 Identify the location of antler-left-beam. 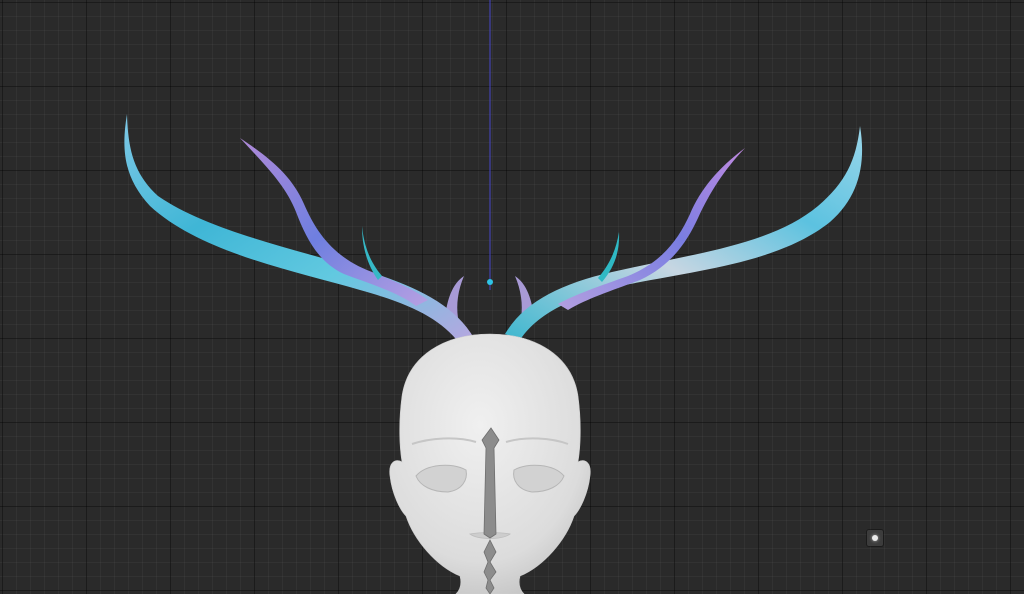
(299, 229).